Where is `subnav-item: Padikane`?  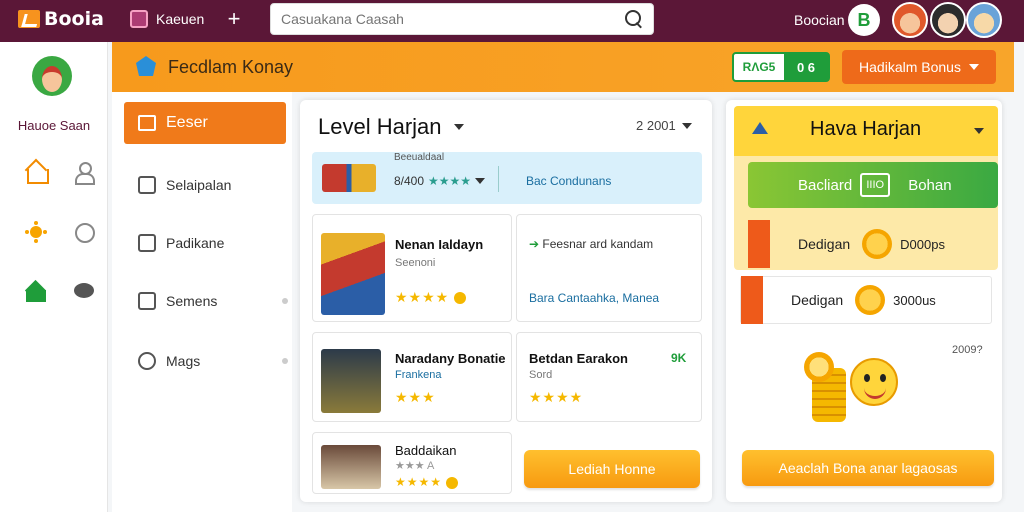 subnav-item: Padikane is located at coordinates (213, 243).